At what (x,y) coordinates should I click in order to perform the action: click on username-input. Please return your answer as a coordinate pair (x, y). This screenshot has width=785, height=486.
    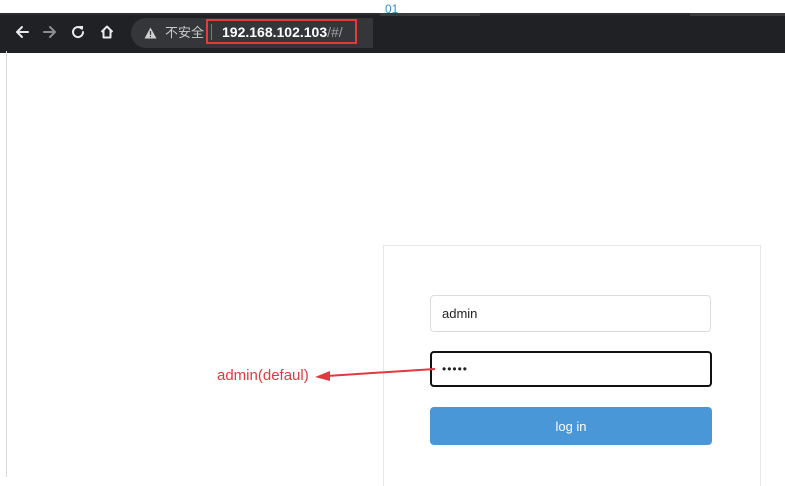
    Looking at the image, I should click on (570, 313).